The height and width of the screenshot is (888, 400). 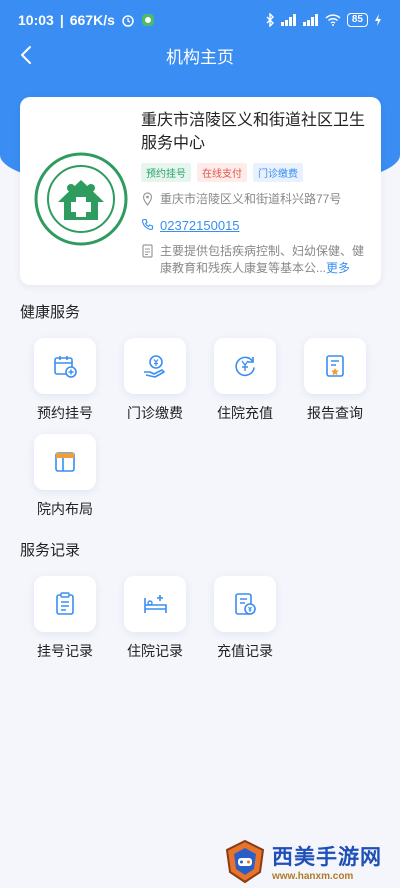 What do you see at coordinates (65, 413) in the screenshot?
I see `service-label: 预约挂号` at bounding box center [65, 413].